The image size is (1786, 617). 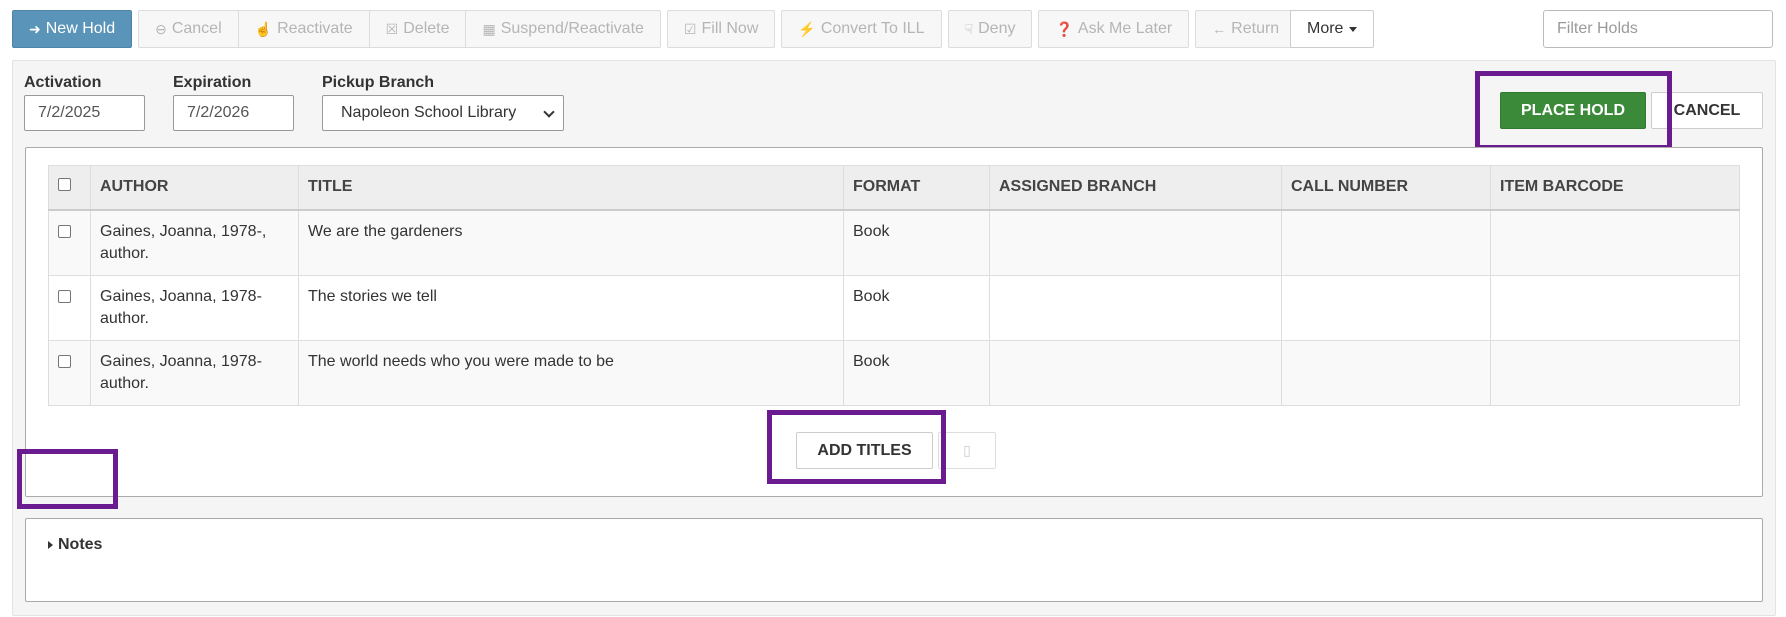 I want to click on header-call-number: CALL NUMBER, so click(x=1386, y=188).